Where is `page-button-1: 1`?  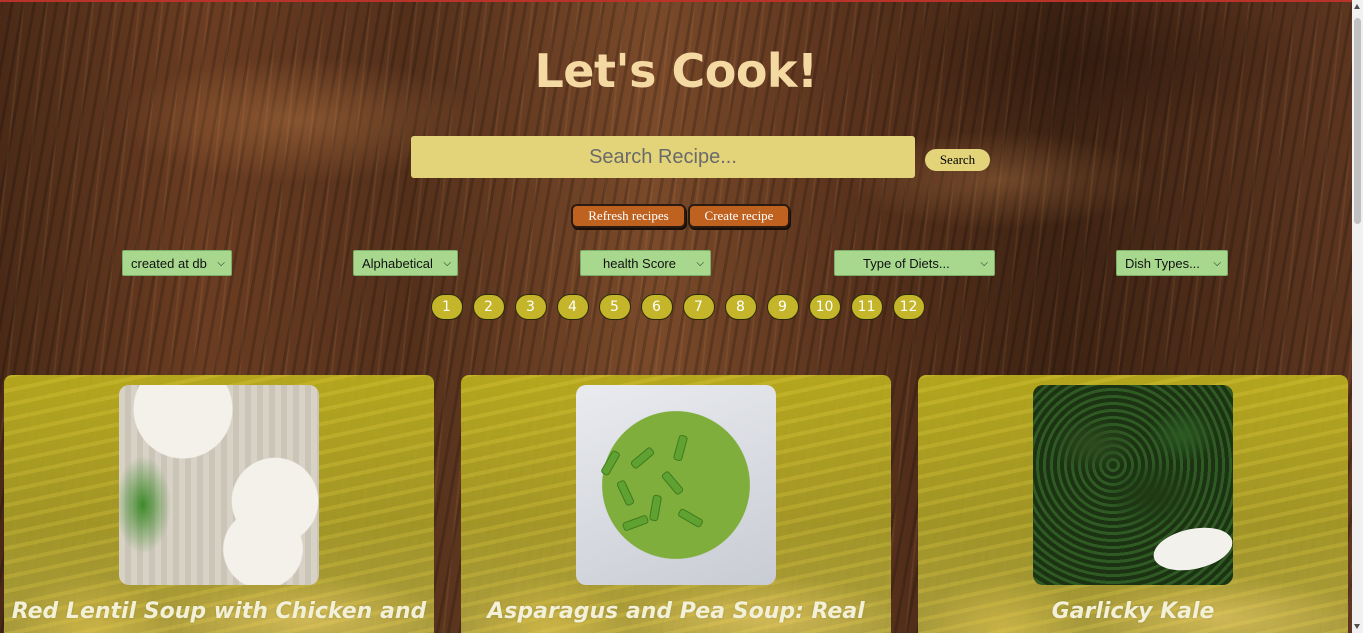 page-button-1: 1 is located at coordinates (446, 307).